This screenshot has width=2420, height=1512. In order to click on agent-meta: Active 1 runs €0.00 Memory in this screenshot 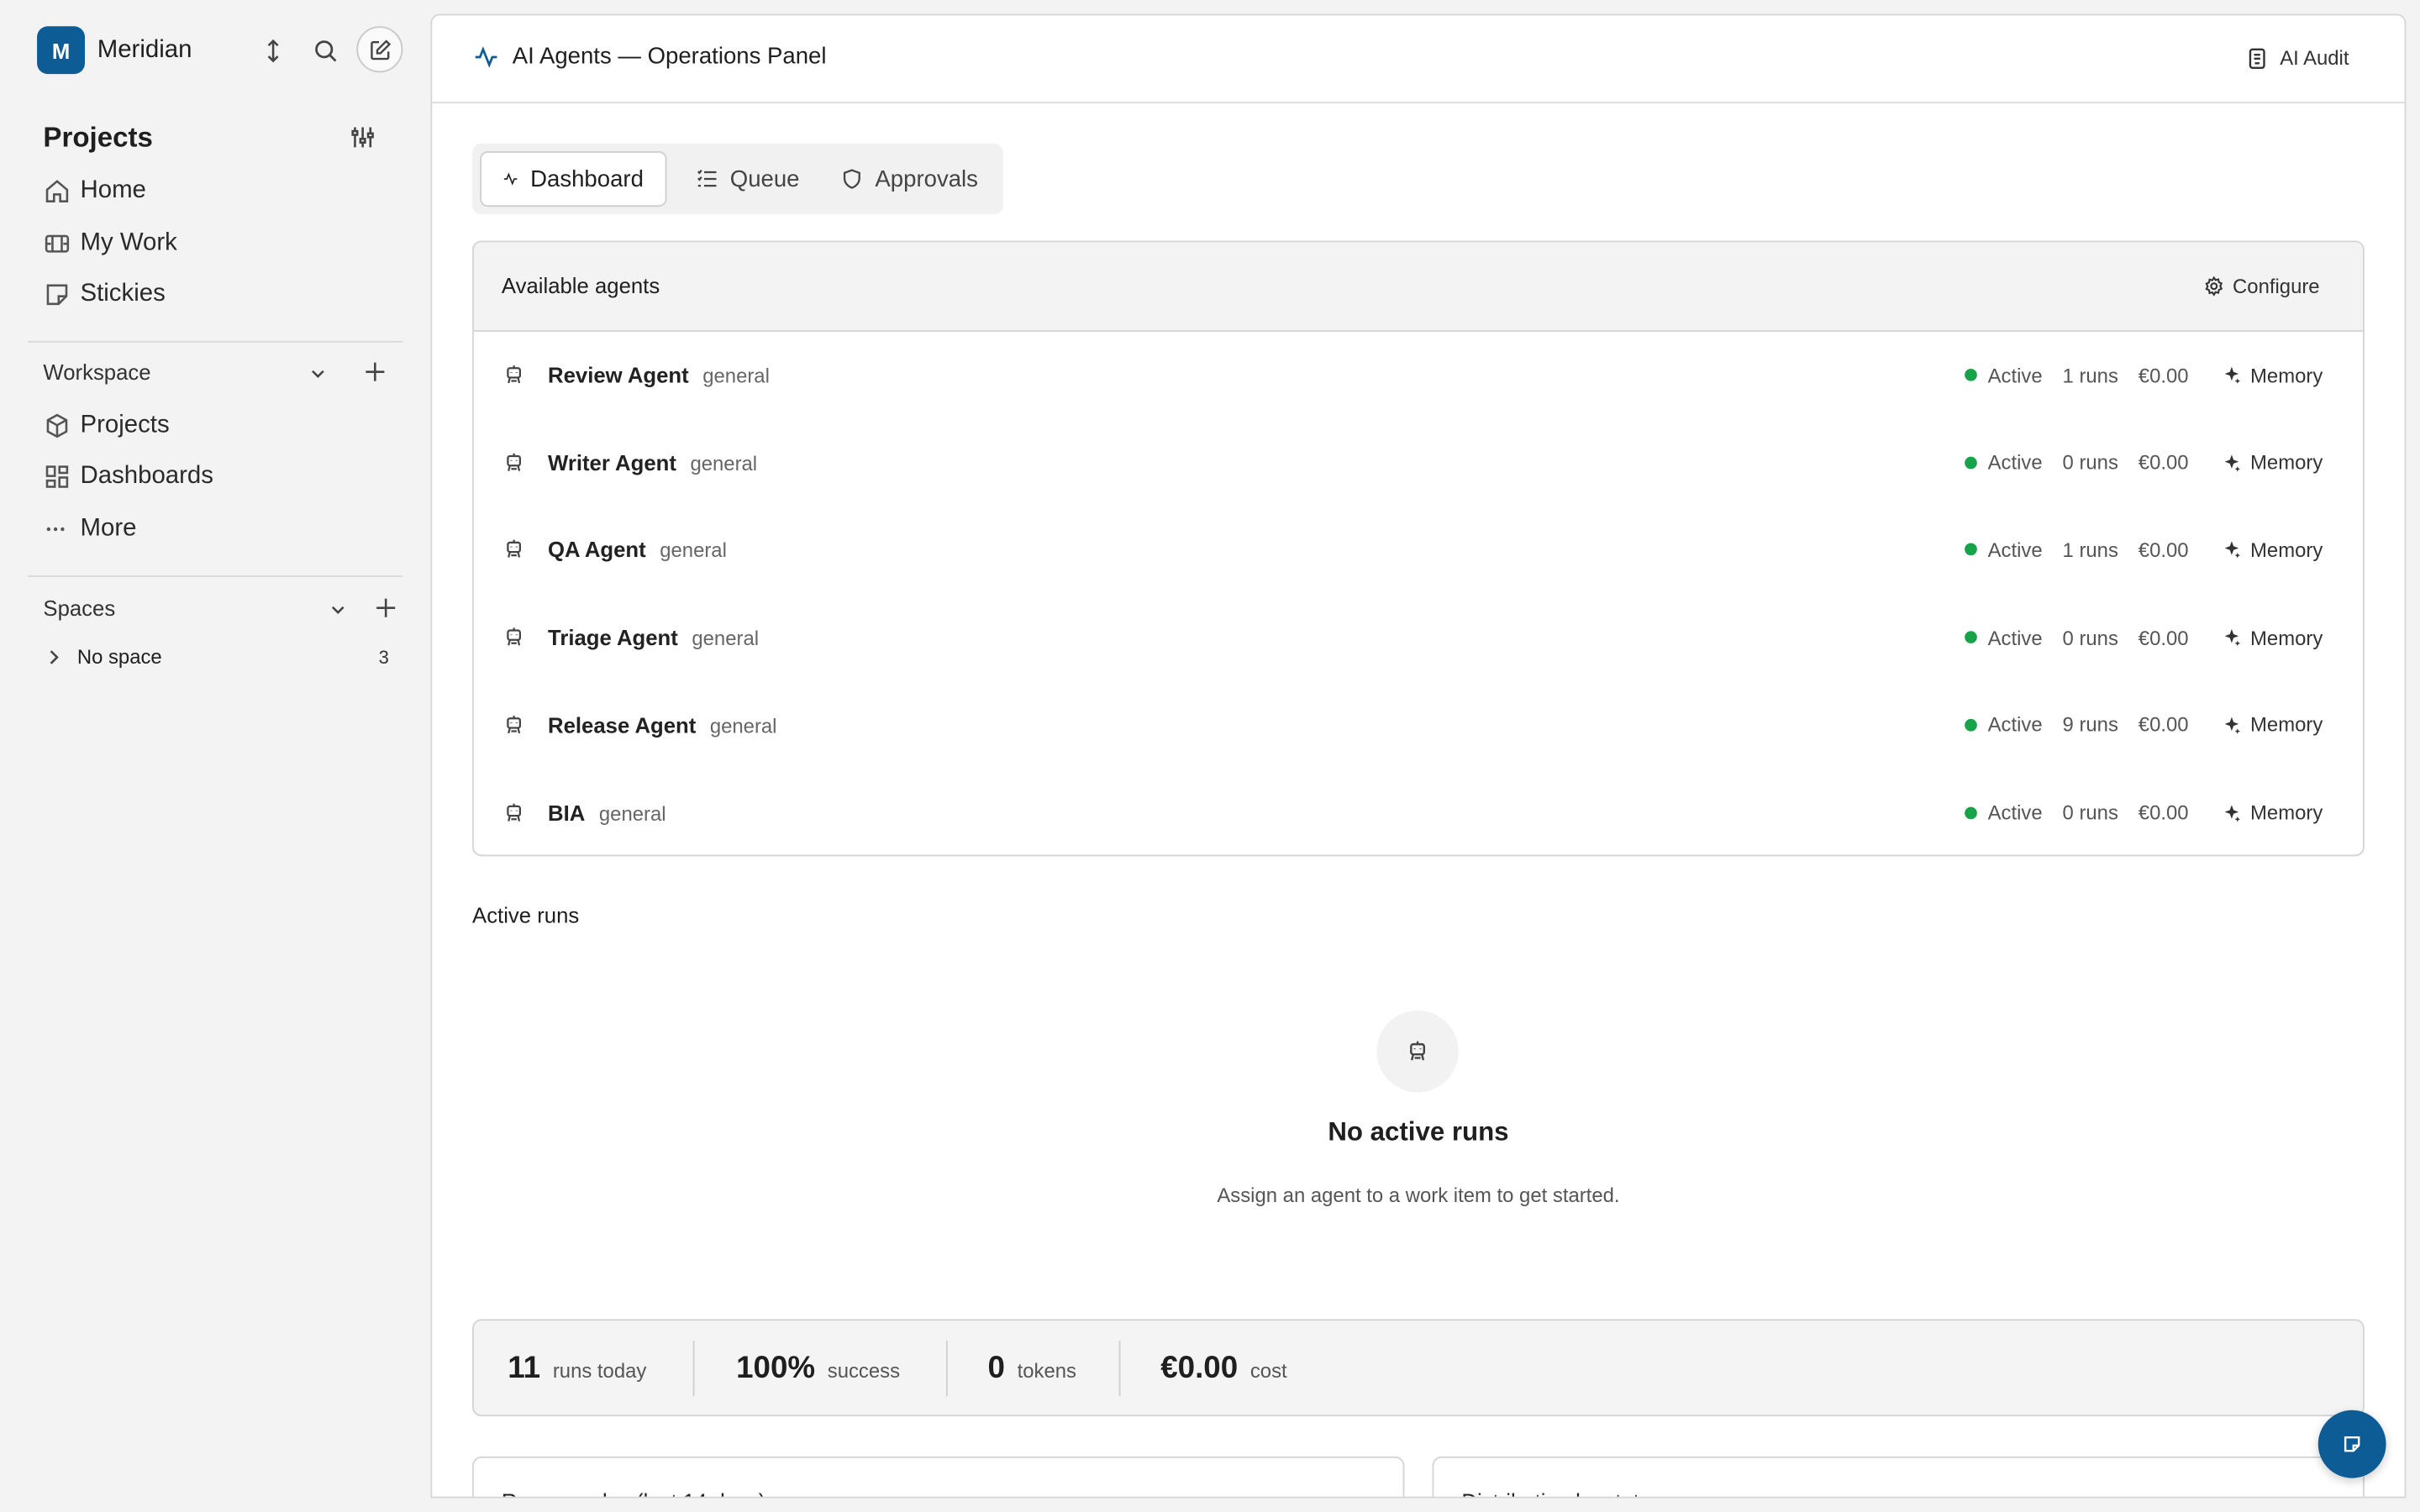, I will do `click(2144, 550)`.